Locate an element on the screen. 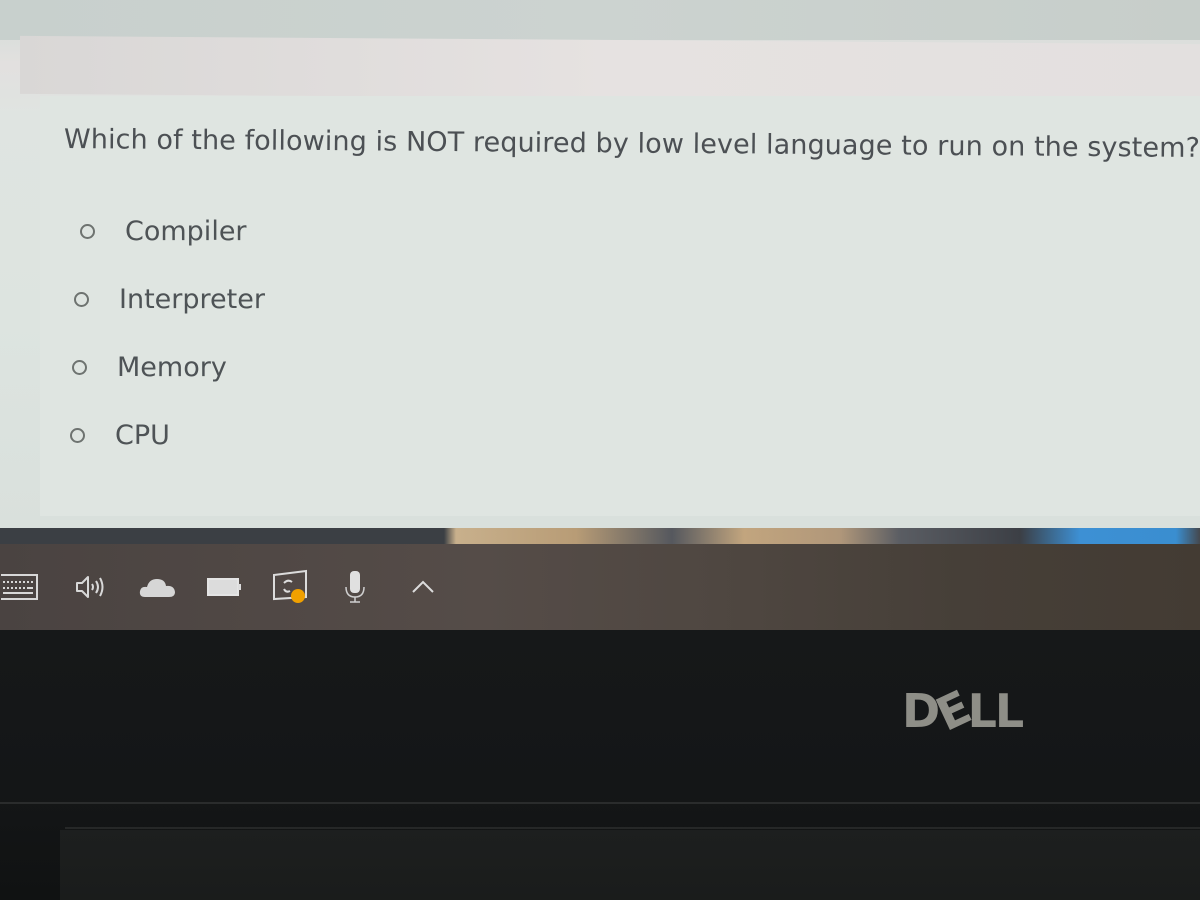  dell-logo: DELL is located at coordinates (963, 710).